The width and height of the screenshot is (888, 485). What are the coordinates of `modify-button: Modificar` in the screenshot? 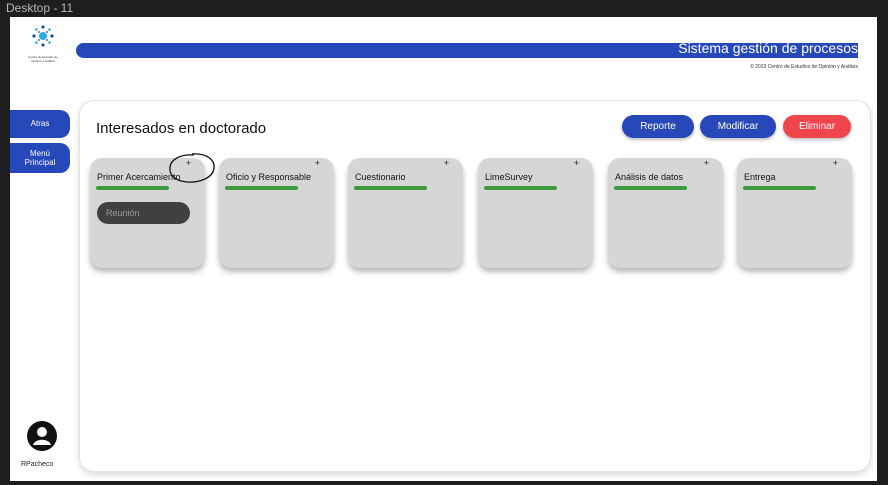 It's located at (738, 126).